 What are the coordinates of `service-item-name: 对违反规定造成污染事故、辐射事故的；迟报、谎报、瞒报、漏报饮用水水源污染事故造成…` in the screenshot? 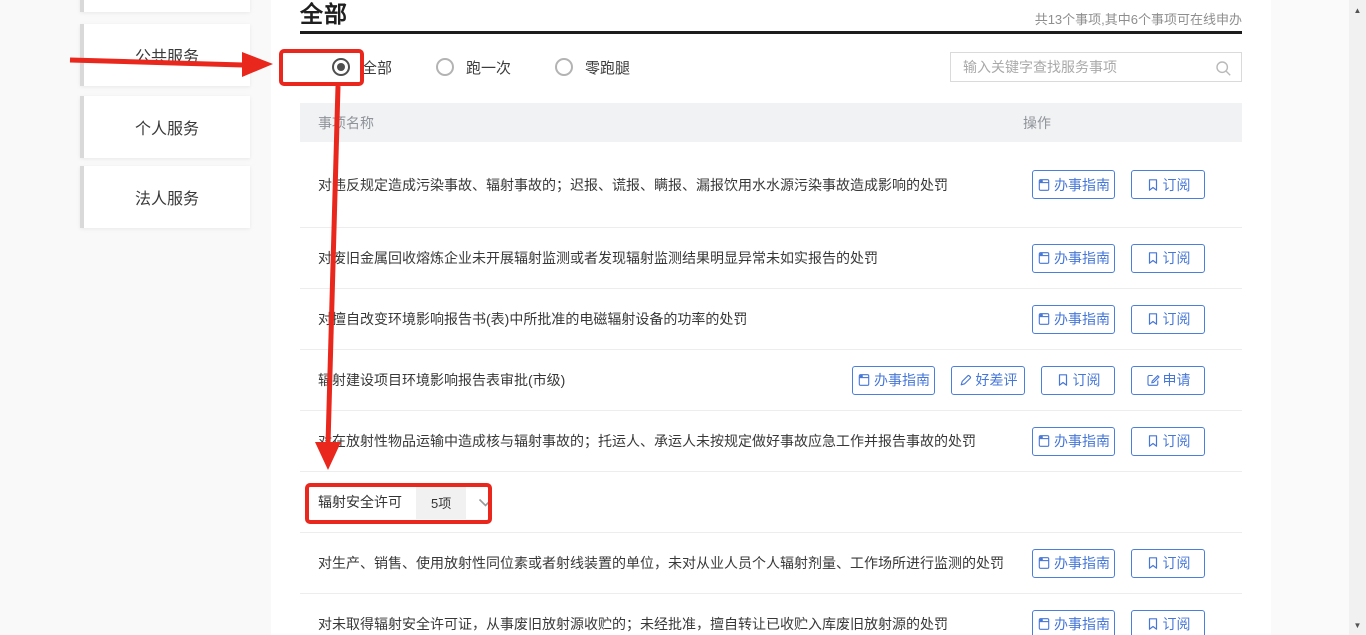 It's located at (633, 184).